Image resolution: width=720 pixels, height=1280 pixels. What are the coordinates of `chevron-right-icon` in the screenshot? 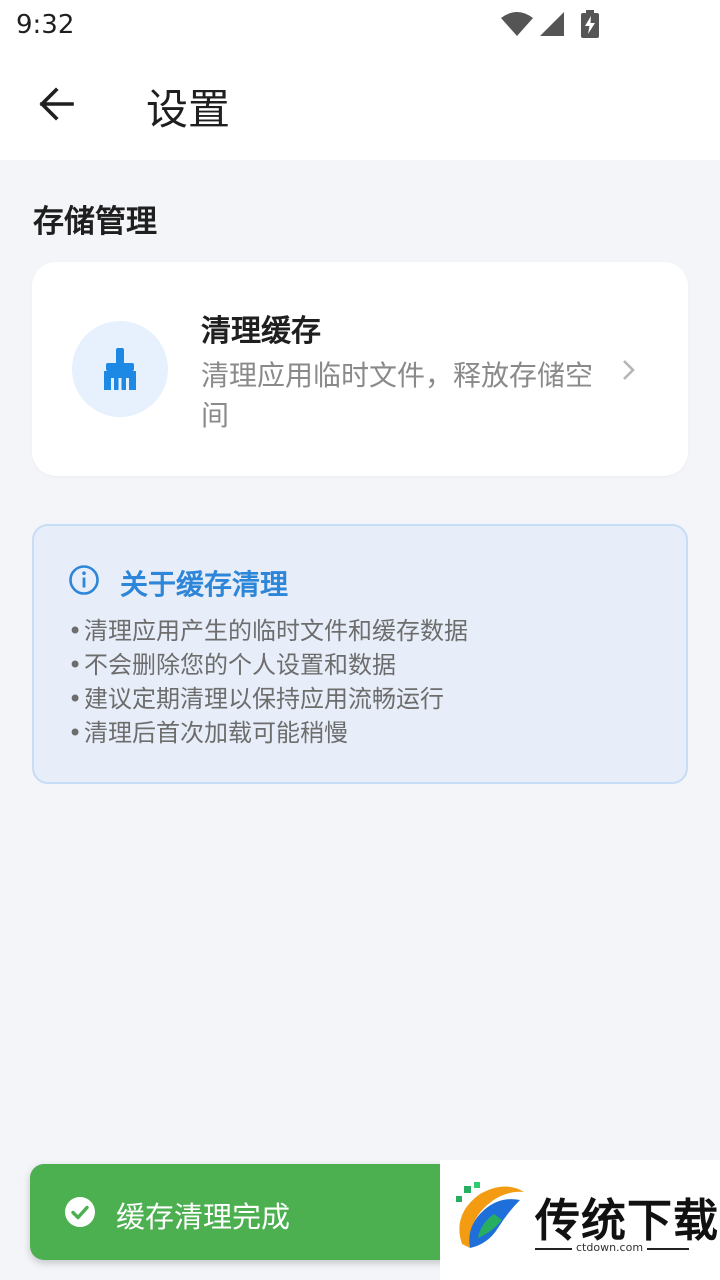 It's located at (629, 370).